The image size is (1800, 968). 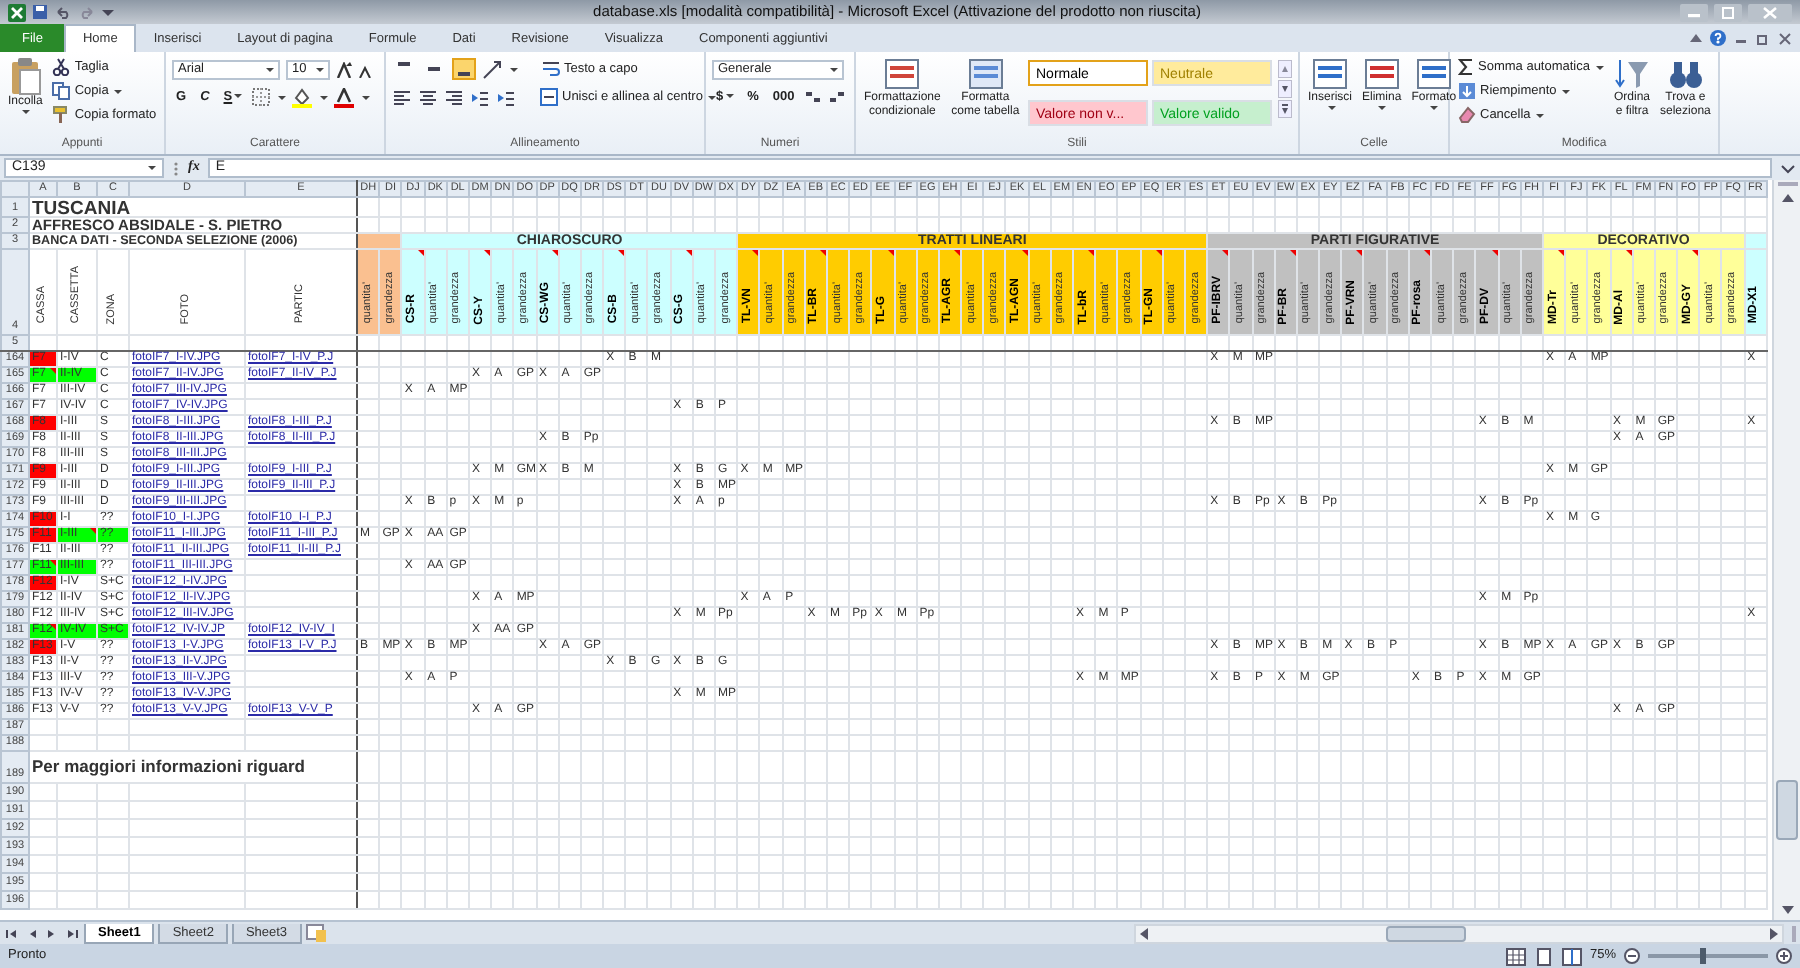 I want to click on page-break-icon, so click(x=1571, y=956).